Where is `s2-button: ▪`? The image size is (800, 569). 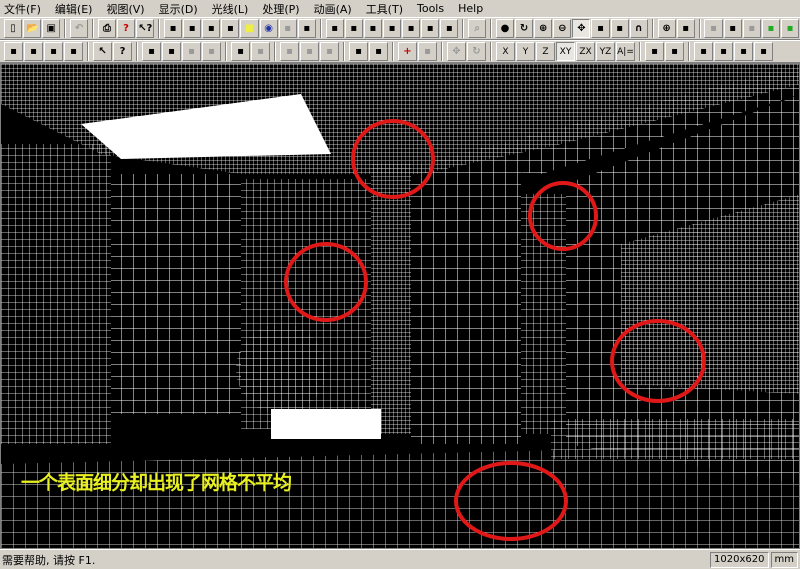
s2-button: ▪ is located at coordinates (171, 51).